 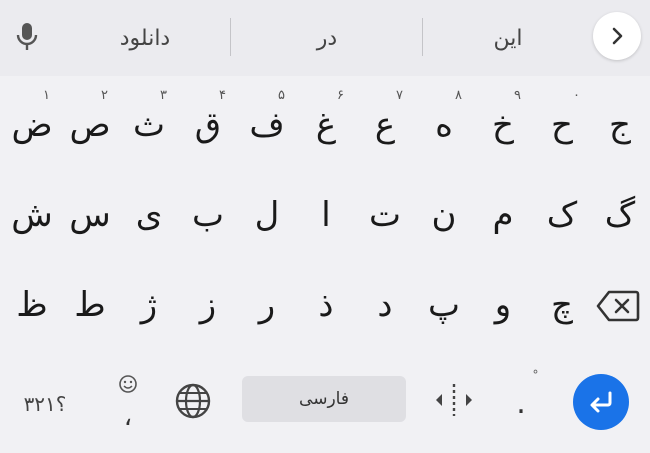 I want to click on chevron-right-icon, so click(x=617, y=36).